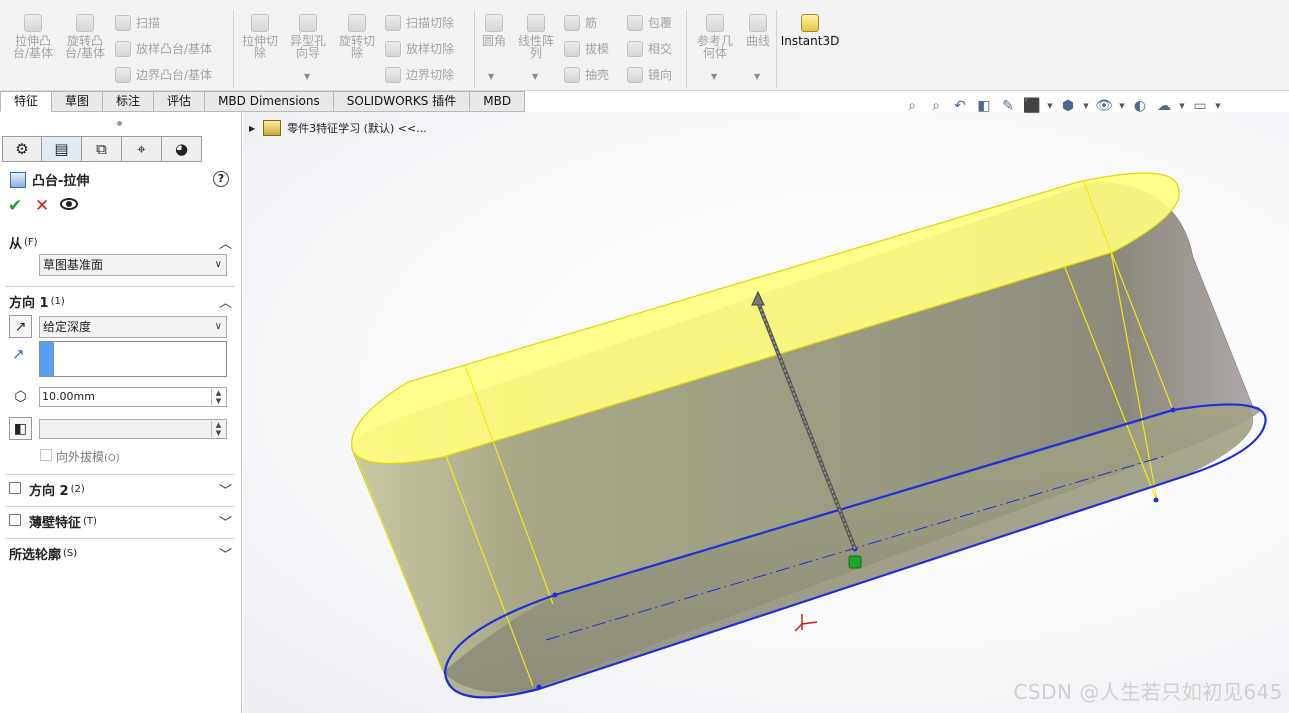  I want to click on extrude-cut-label: 拉伸切 除, so click(259, 47).